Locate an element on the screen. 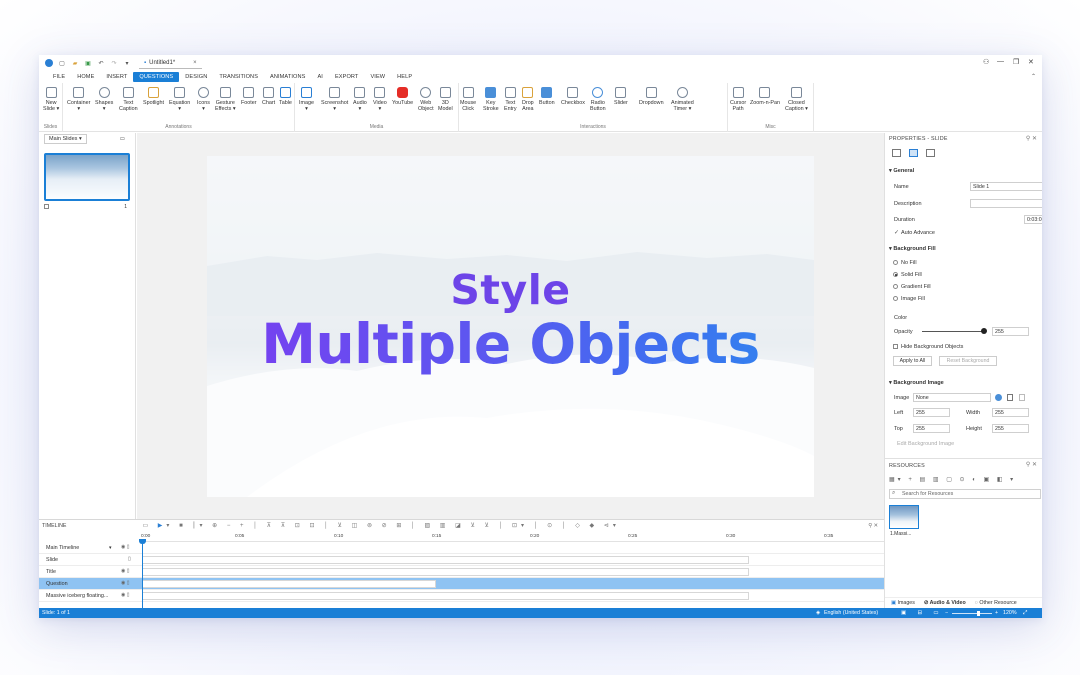 This screenshot has width=1080, height=675. chart-button: Chart is located at coordinates (268, 96).